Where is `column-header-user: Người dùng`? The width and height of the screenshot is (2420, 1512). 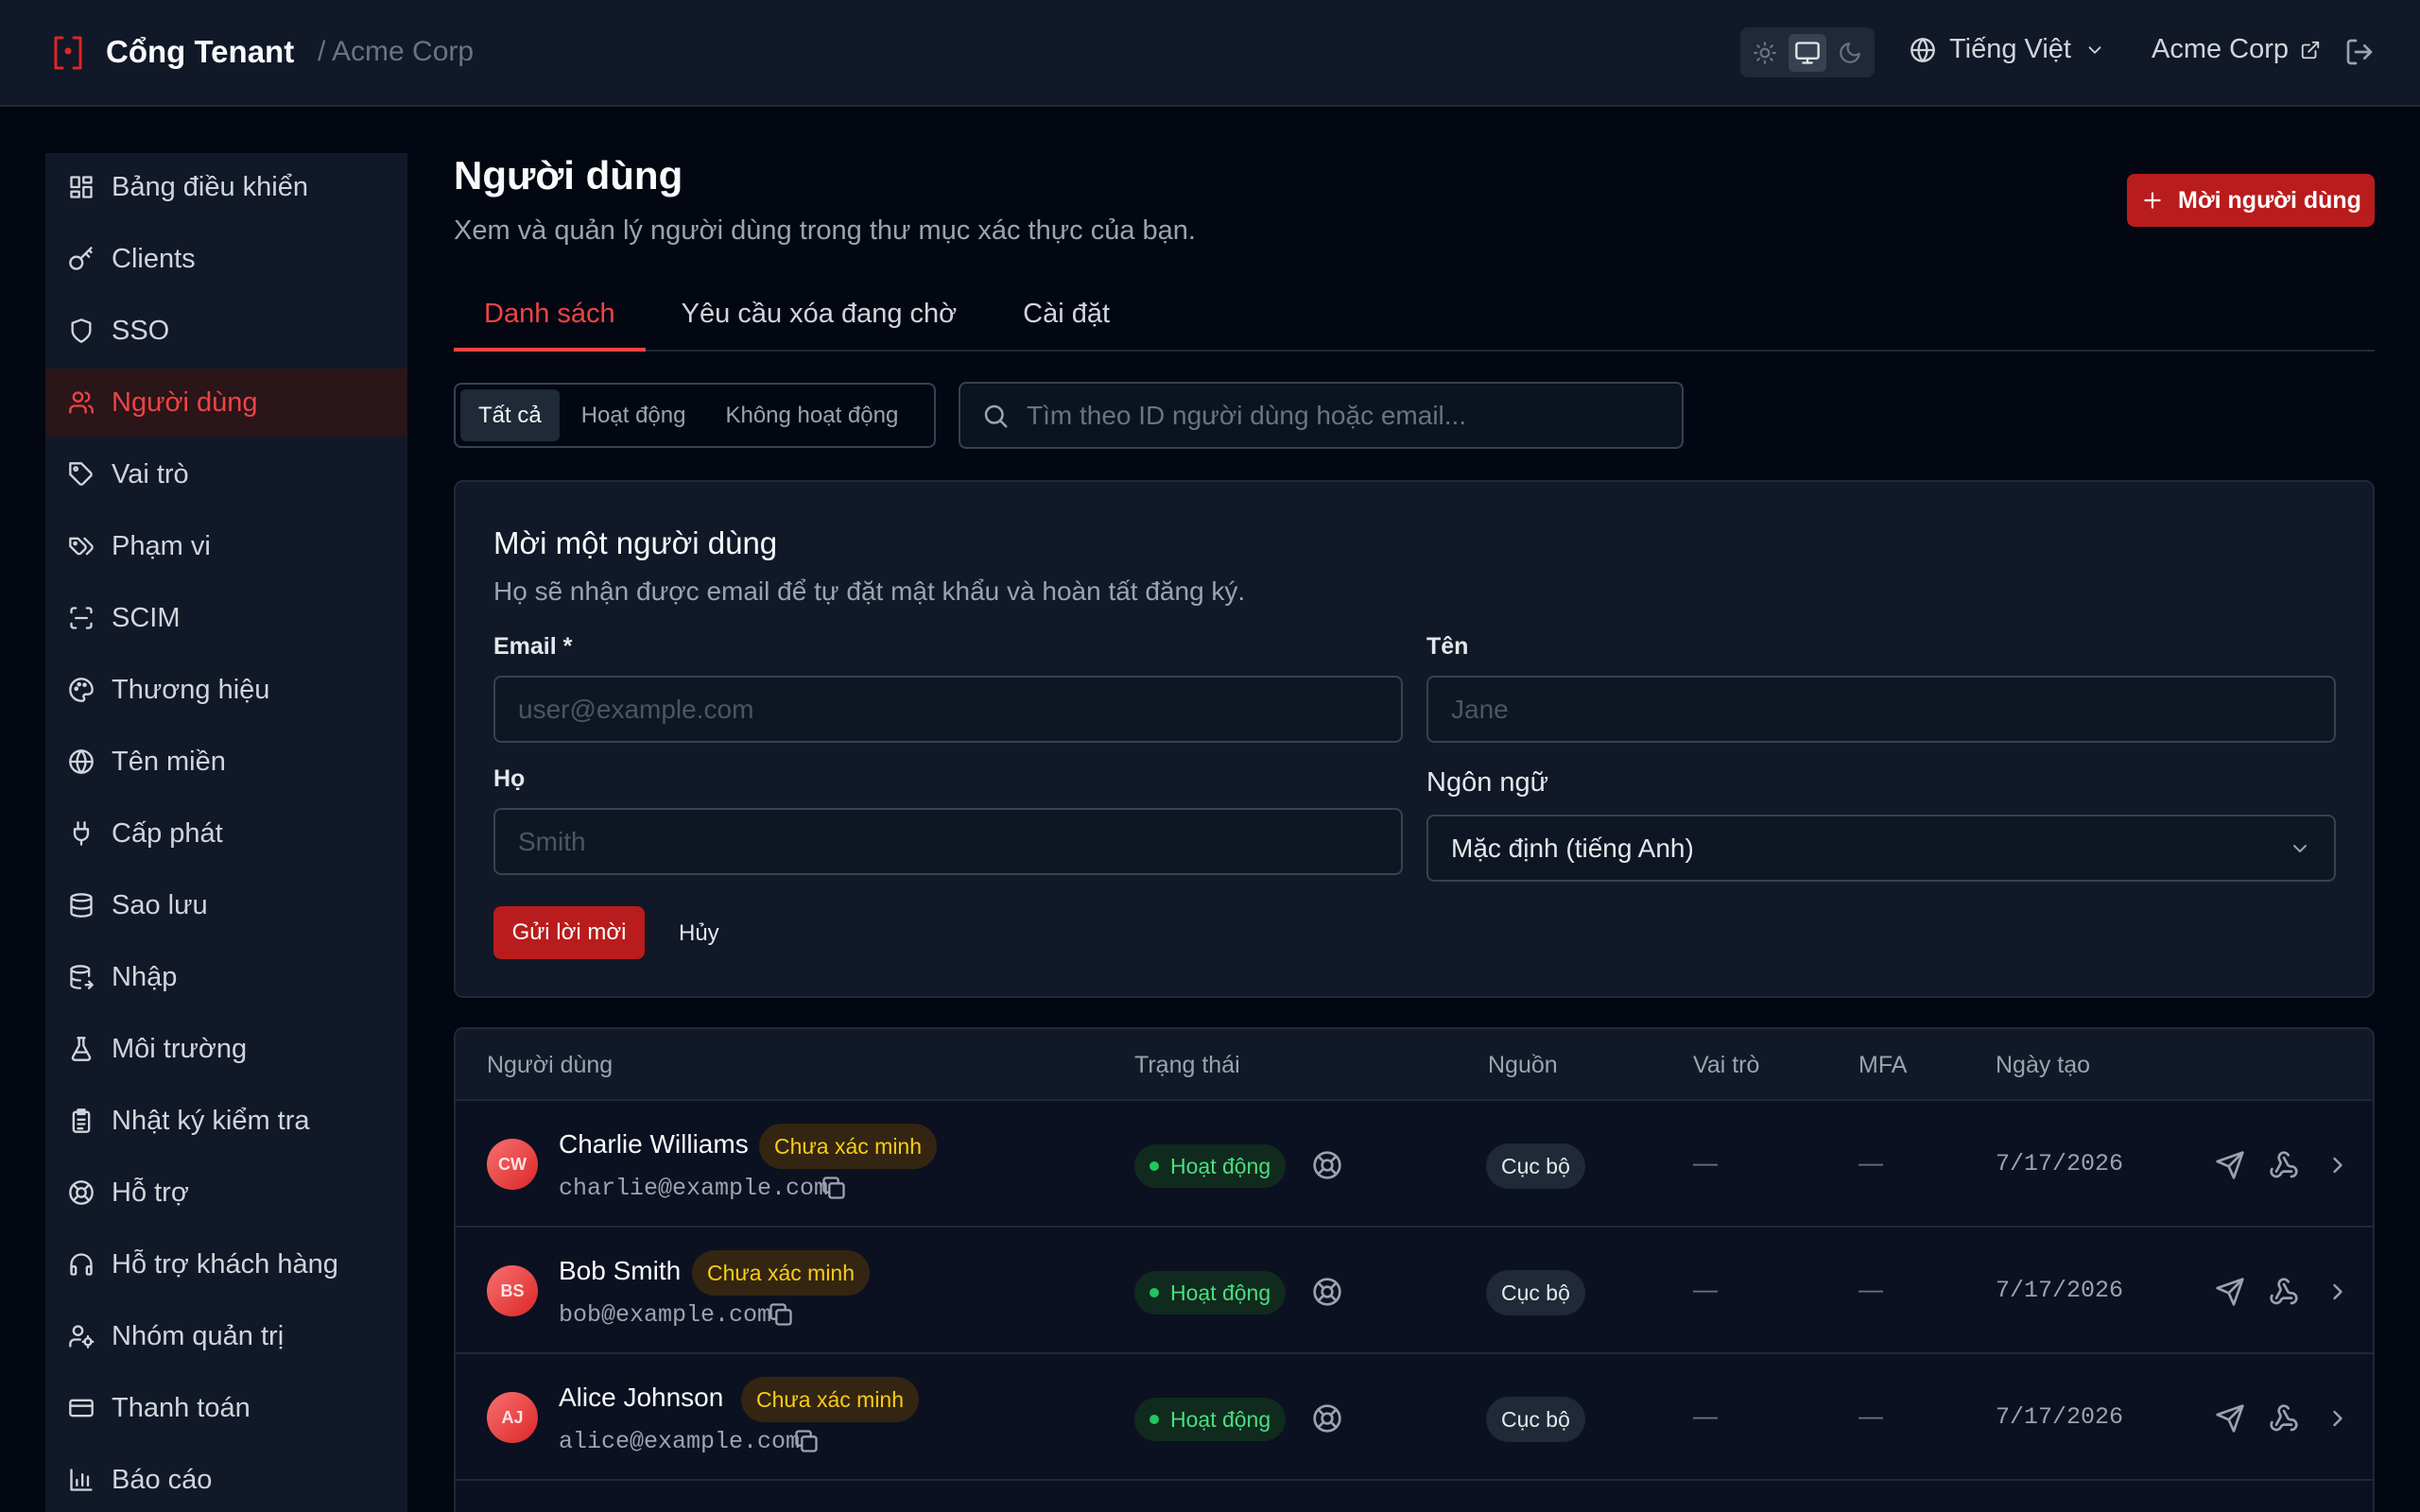
column-header-user: Người dùng is located at coordinates (550, 1065).